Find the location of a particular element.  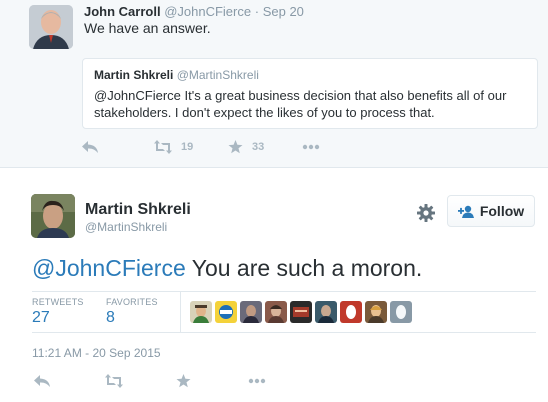

retweets-stat: RETWEETS 27 is located at coordinates (58, 312).